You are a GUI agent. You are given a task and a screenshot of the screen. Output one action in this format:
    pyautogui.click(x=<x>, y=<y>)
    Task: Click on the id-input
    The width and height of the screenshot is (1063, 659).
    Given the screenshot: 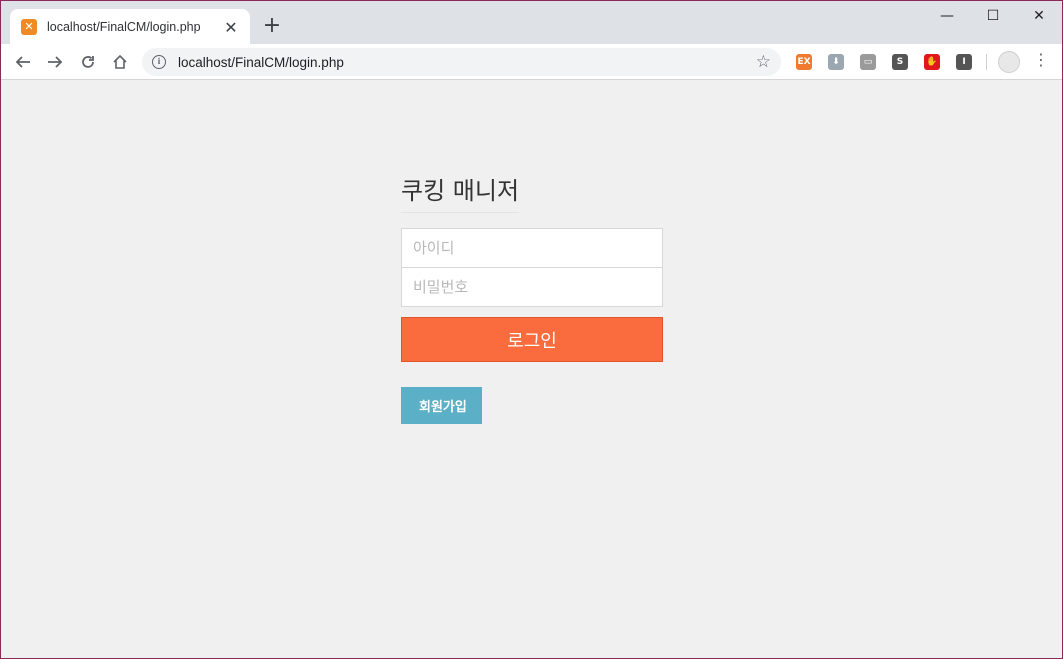 What is the action you would take?
    pyautogui.click(x=532, y=248)
    